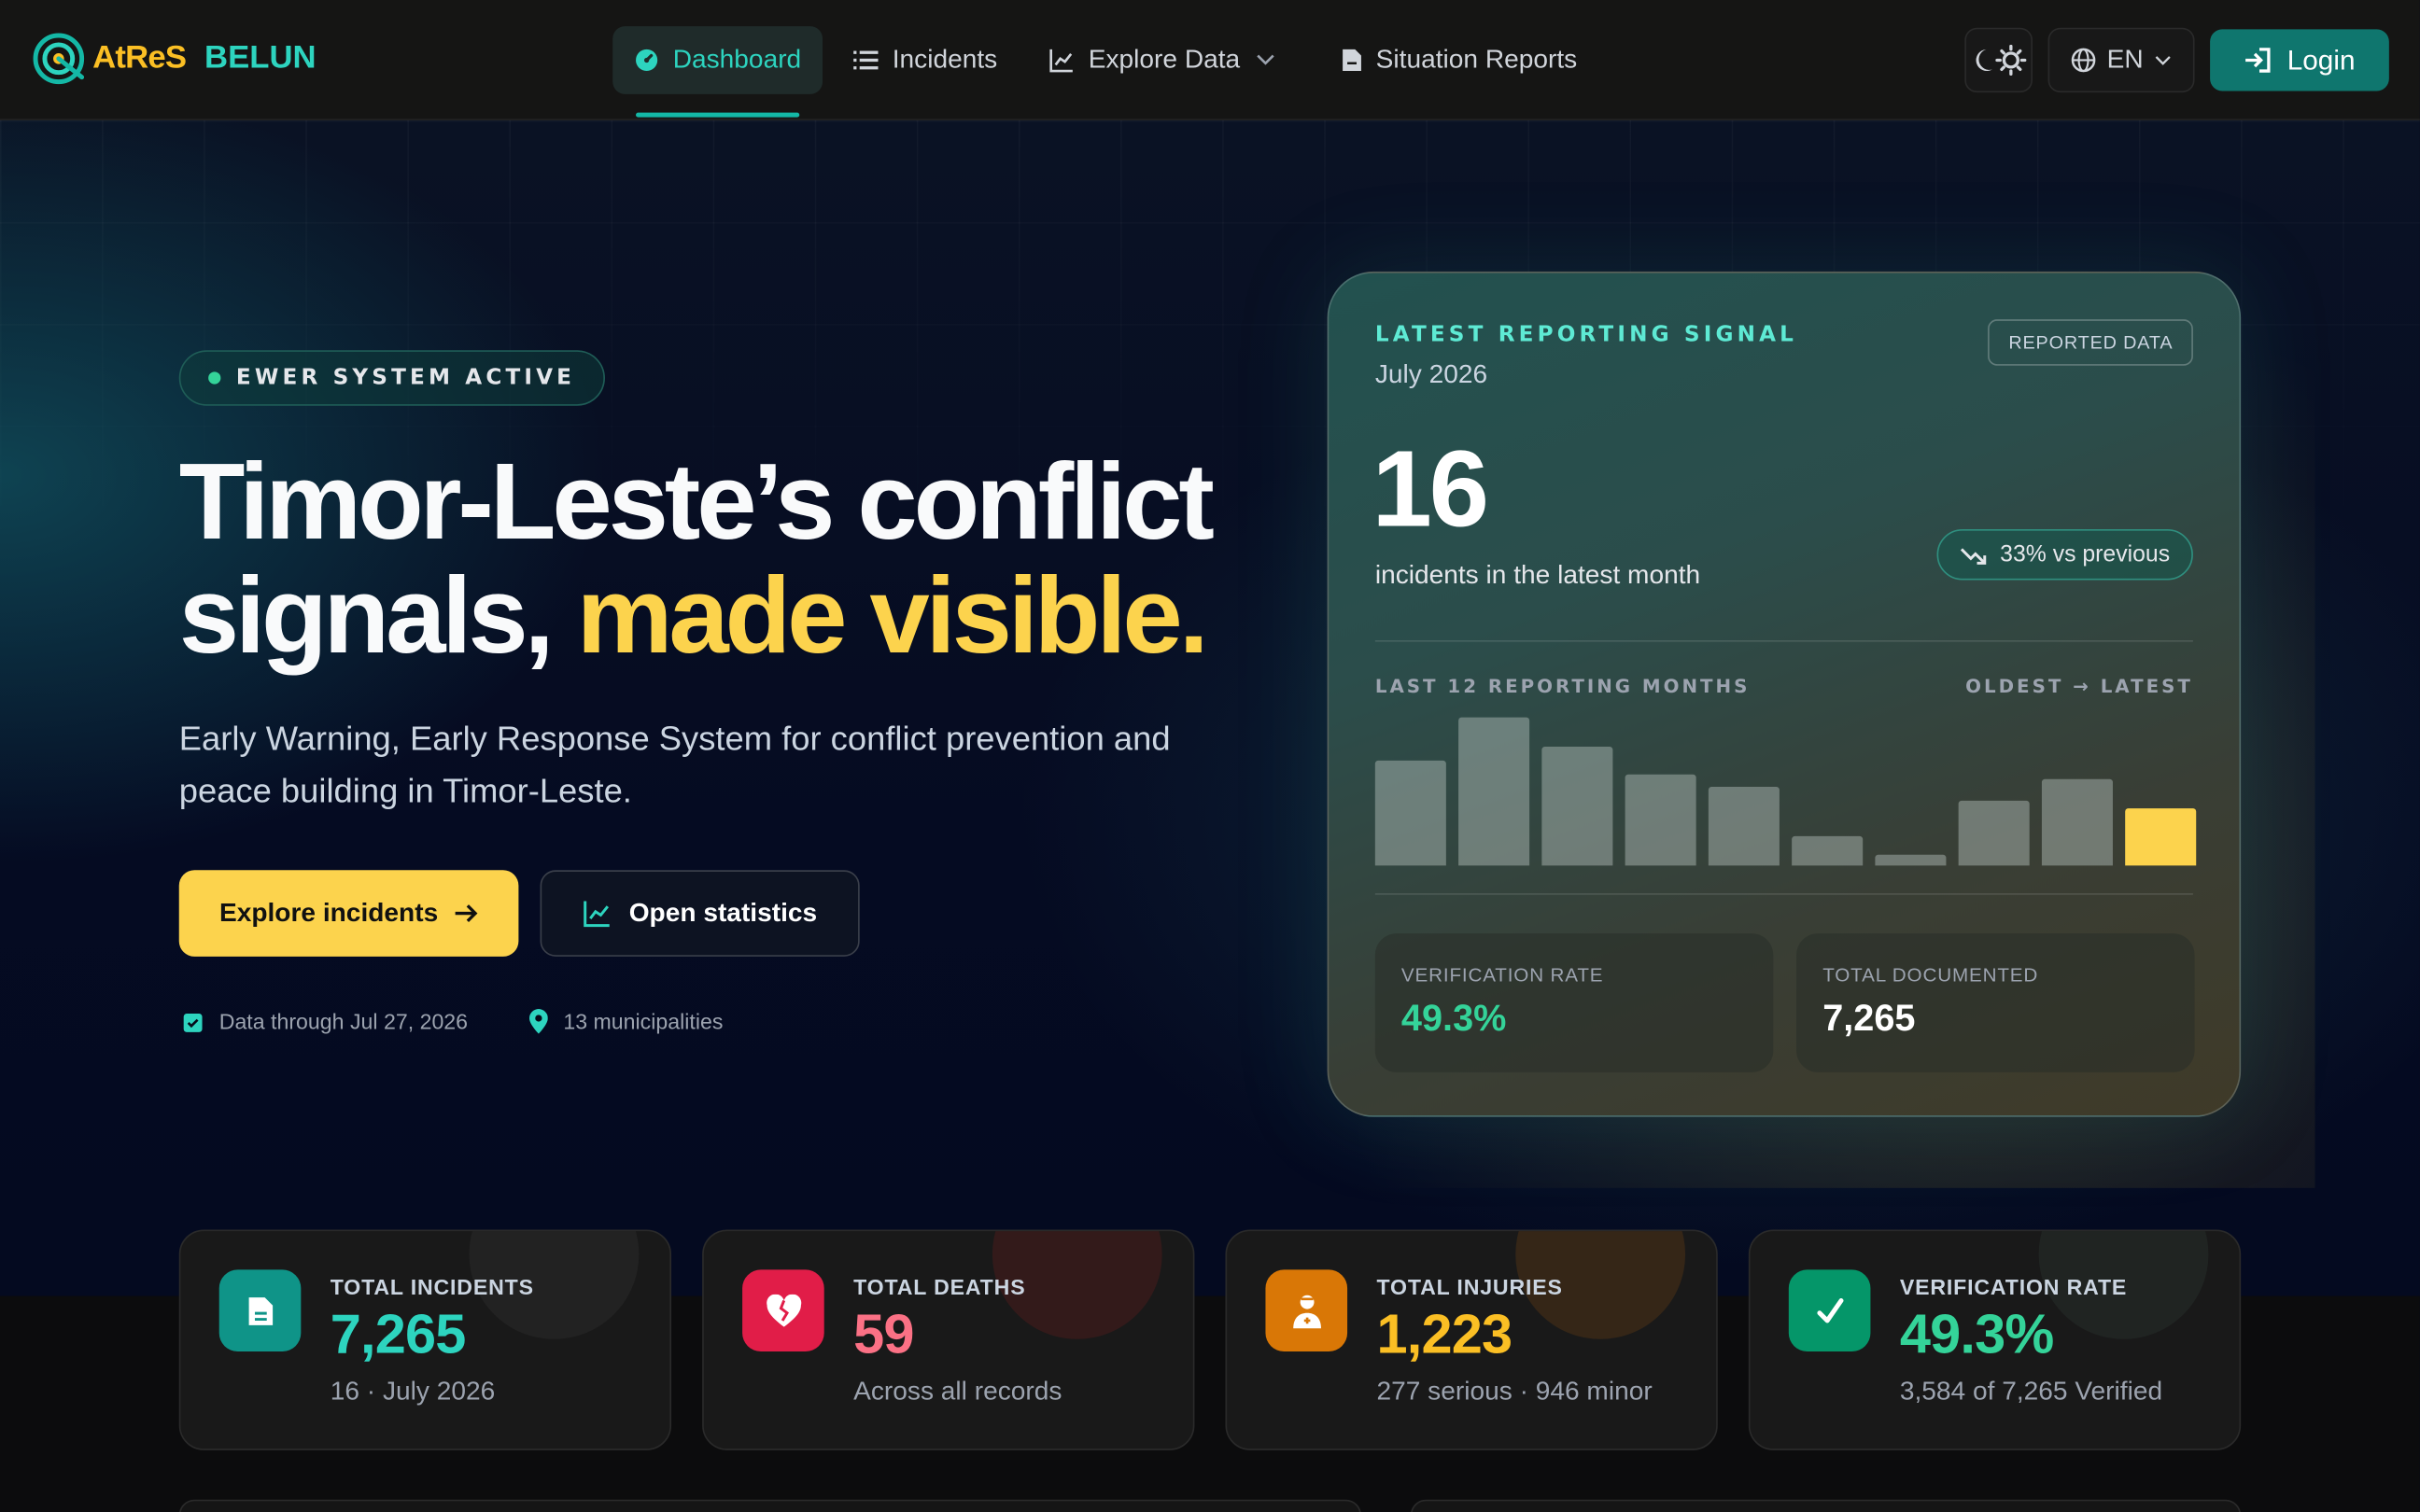 The width and height of the screenshot is (2420, 1512). What do you see at coordinates (718, 72) in the screenshot?
I see `nav-dashboard: Dashboard` at bounding box center [718, 72].